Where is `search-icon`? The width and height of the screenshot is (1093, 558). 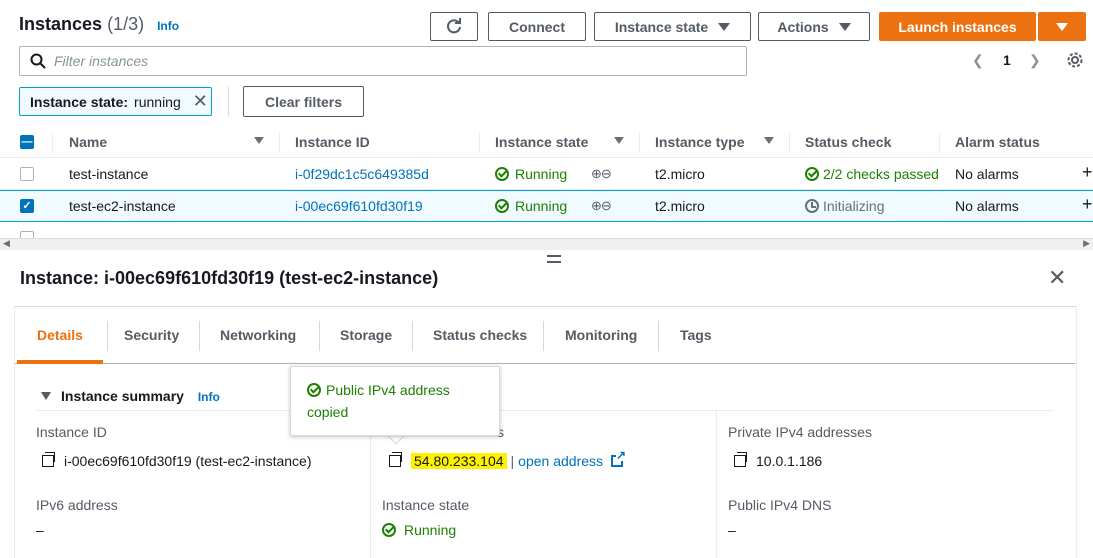
search-icon is located at coordinates (38, 61).